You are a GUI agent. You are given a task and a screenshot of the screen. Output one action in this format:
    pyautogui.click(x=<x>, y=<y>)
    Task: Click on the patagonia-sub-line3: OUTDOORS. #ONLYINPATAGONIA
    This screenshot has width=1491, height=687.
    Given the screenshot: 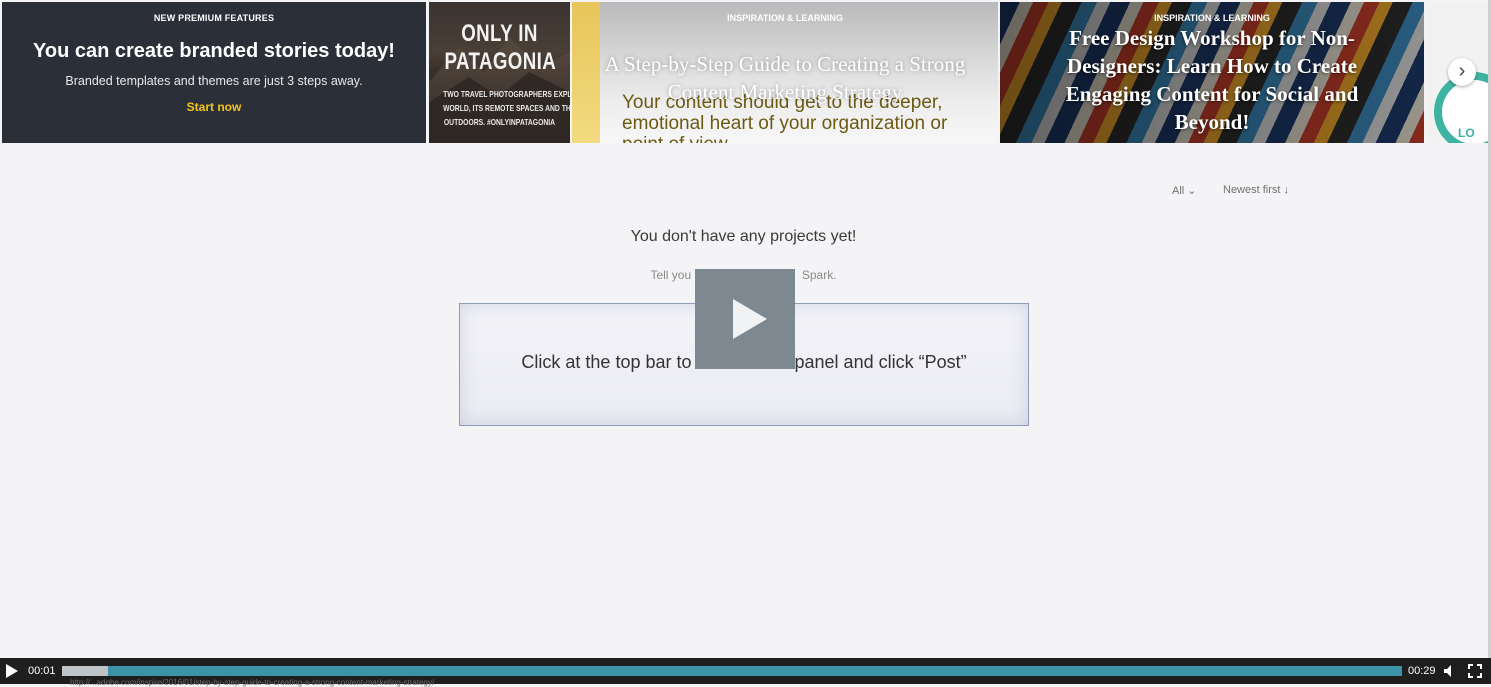 What is the action you would take?
    pyautogui.click(x=499, y=122)
    